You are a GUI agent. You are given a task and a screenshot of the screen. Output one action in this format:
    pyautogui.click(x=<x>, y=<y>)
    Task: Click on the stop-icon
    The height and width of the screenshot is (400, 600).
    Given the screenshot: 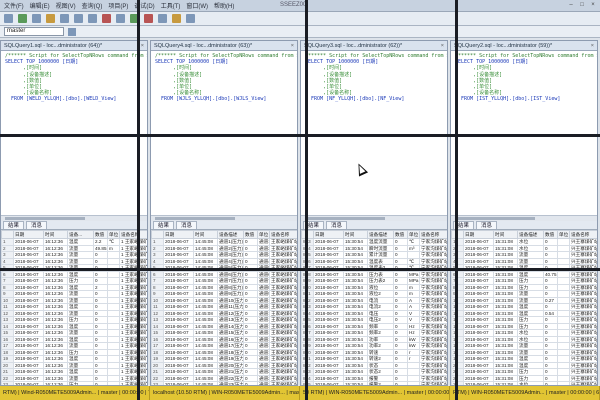 What is the action you would take?
    pyautogui.click(x=148, y=18)
    